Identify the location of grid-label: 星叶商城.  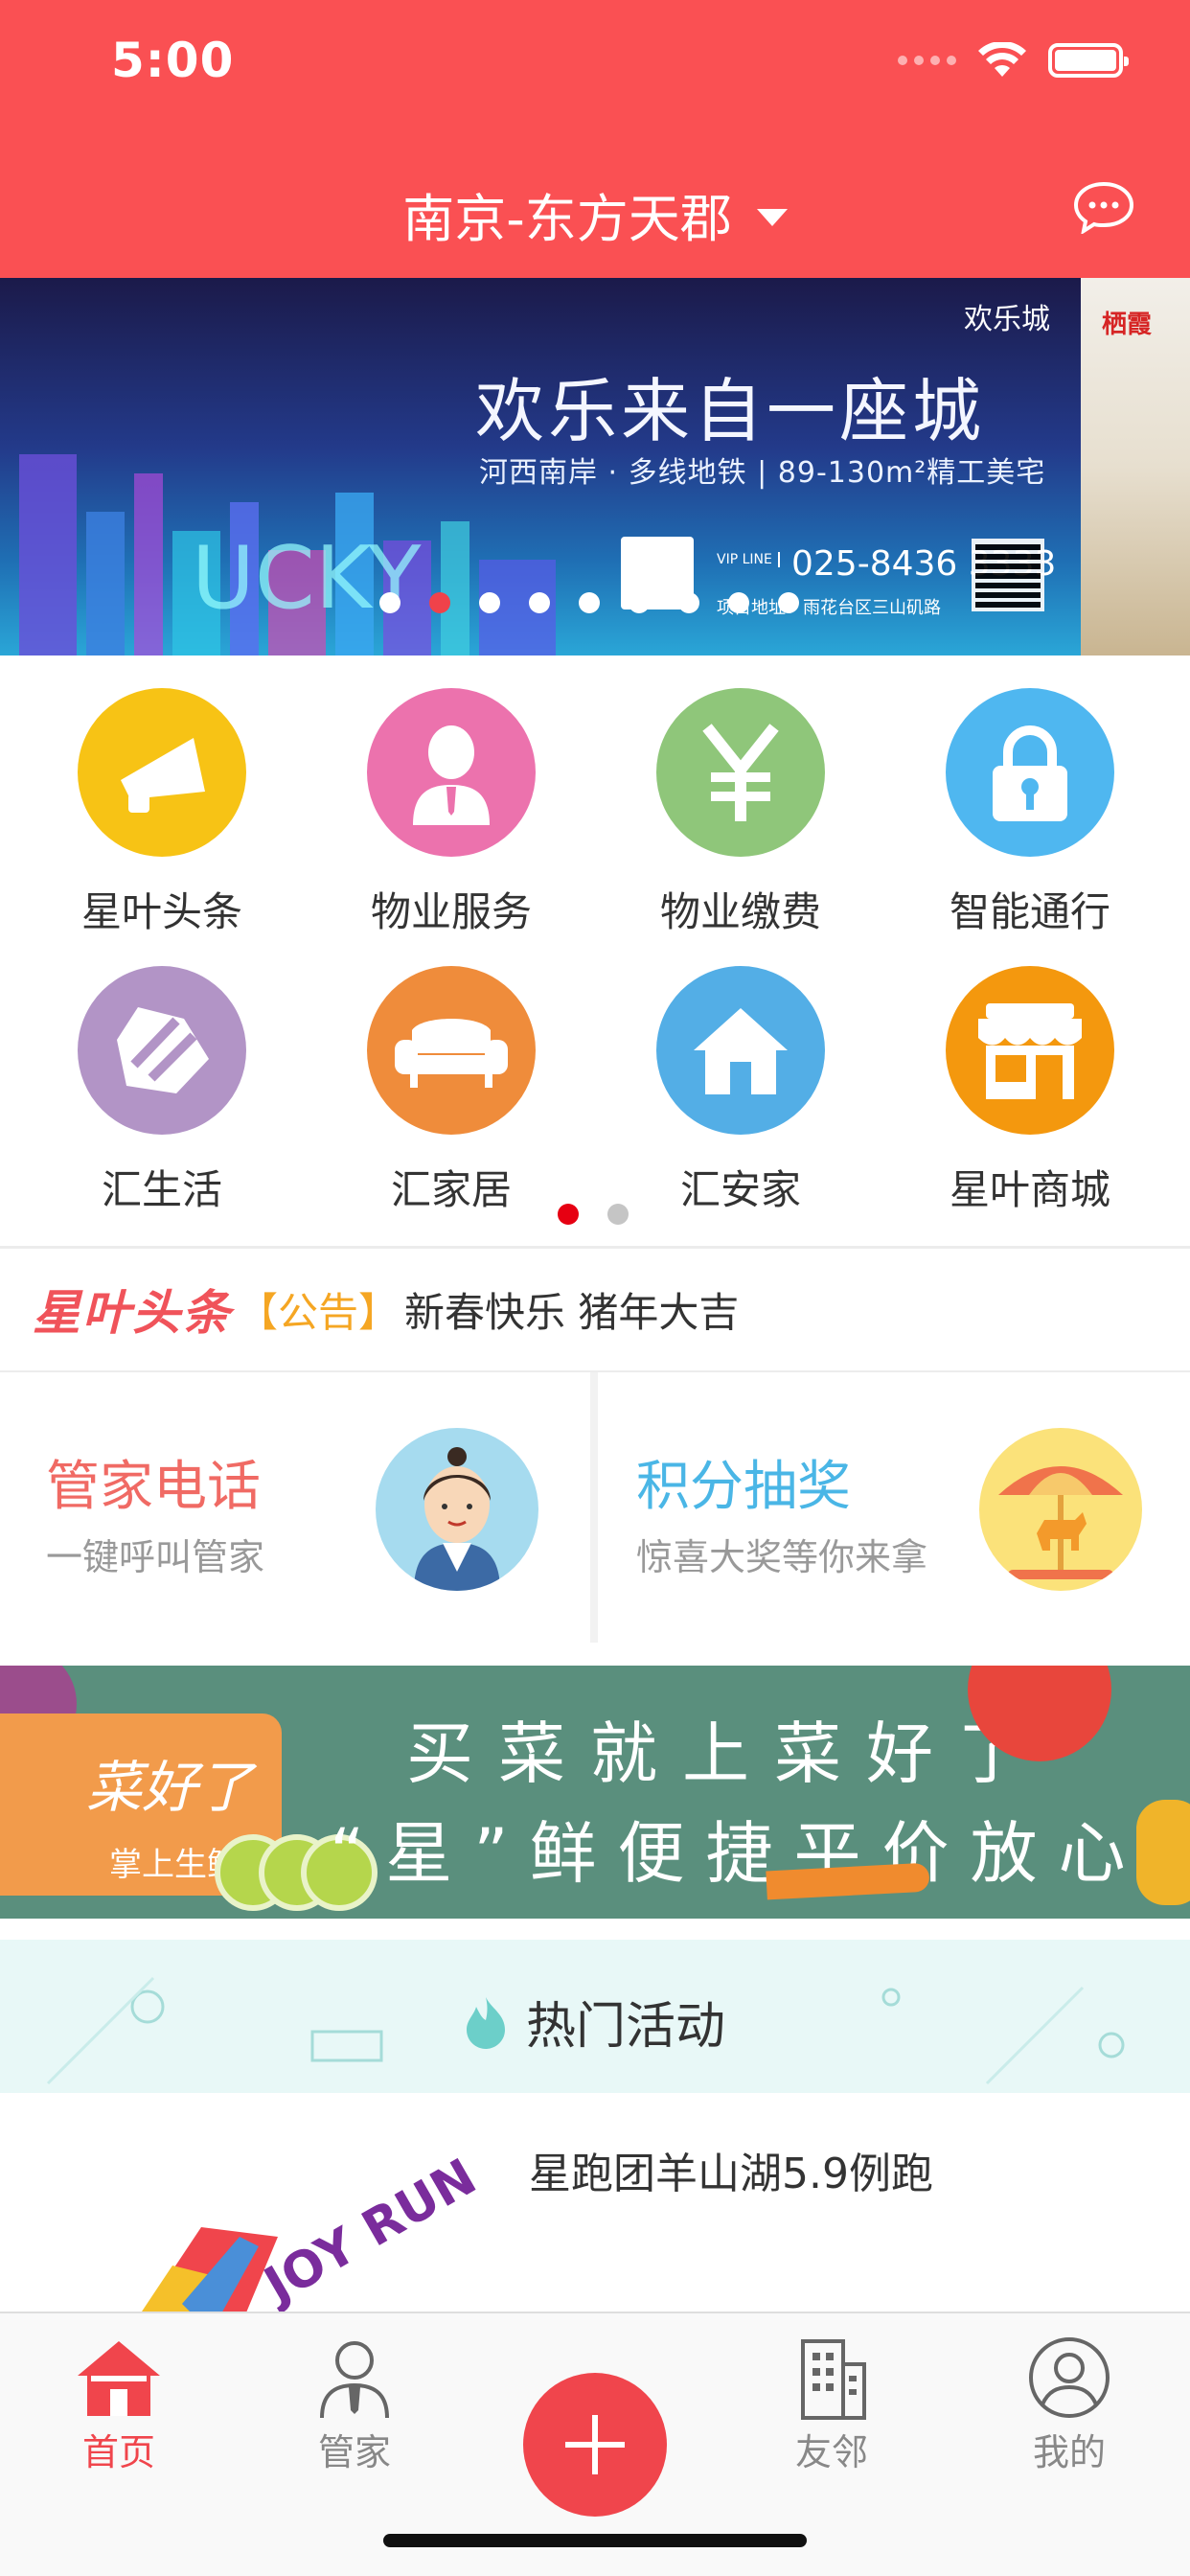
(1030, 1189).